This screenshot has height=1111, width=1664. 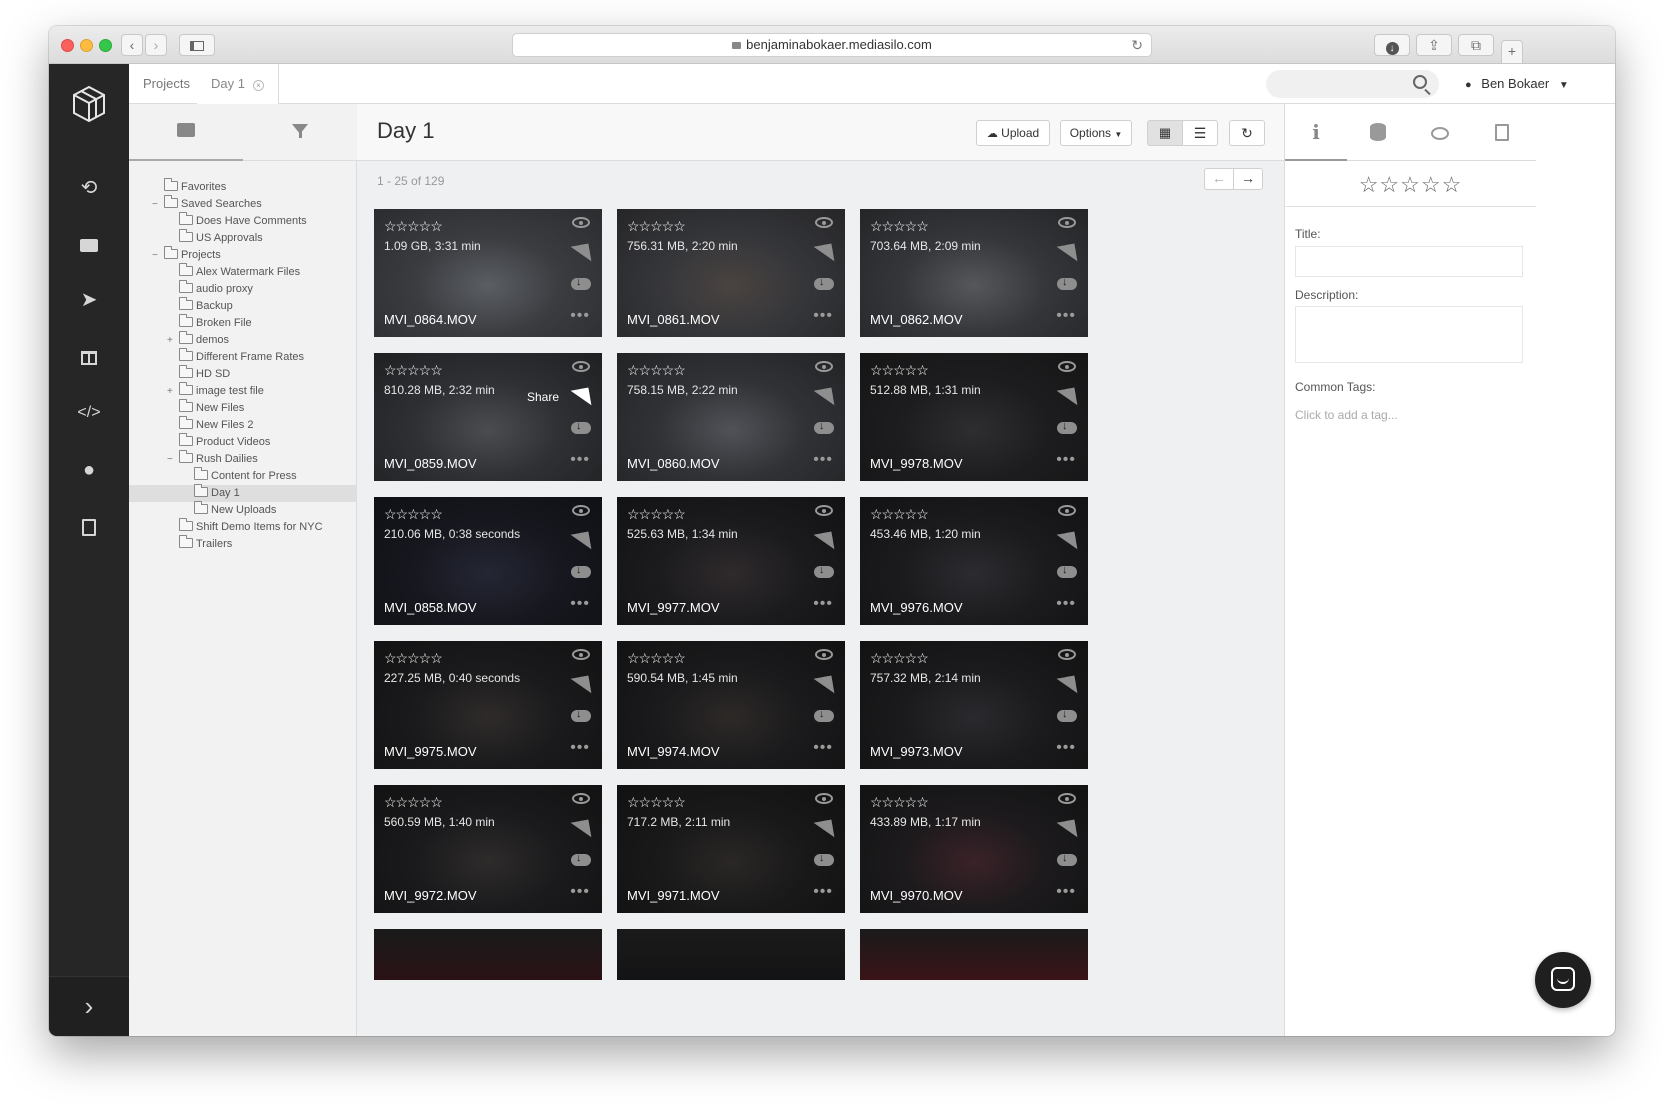 I want to click on nav-recent: ⟲, so click(x=89, y=188).